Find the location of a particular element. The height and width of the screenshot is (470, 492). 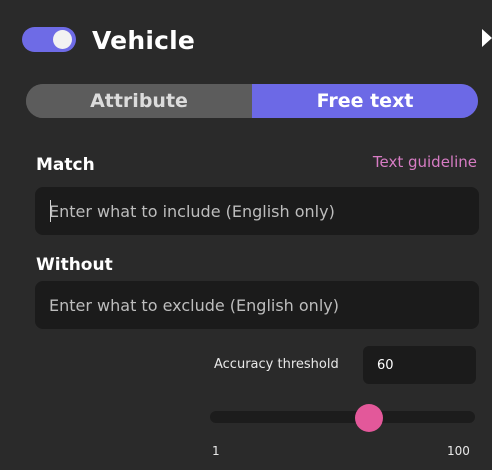

match-input is located at coordinates (257, 211).